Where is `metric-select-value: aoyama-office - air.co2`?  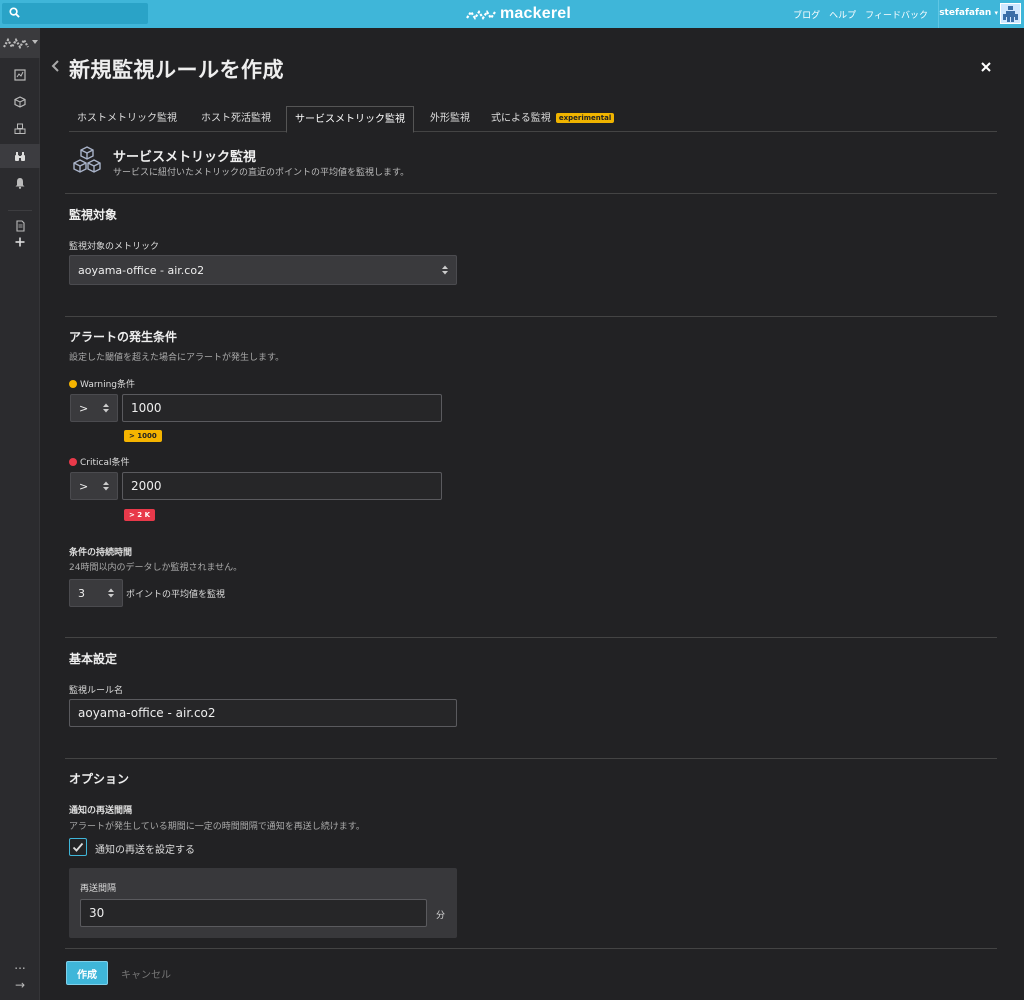
metric-select-value: aoyama-office - air.co2 is located at coordinates (141, 270).